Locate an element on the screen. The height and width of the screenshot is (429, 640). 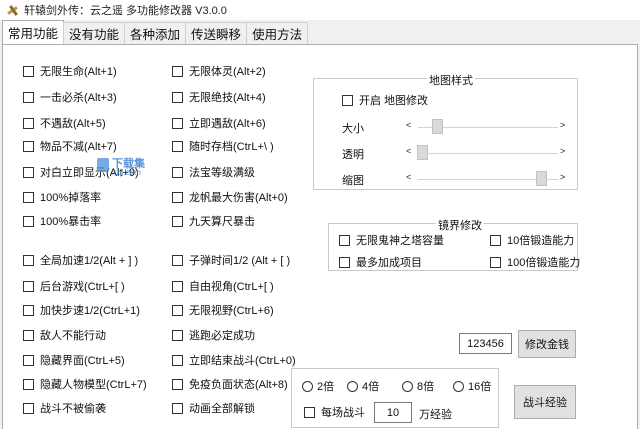
opacity-slider-thumb is located at coordinates (422, 152).